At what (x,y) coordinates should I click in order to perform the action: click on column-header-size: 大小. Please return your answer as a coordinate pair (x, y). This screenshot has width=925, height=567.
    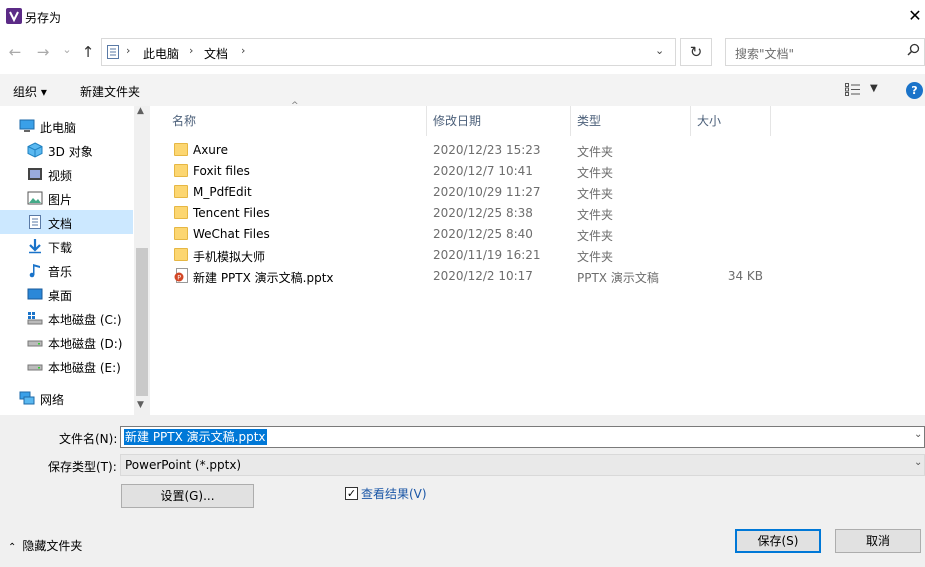
    Looking at the image, I should click on (709, 120).